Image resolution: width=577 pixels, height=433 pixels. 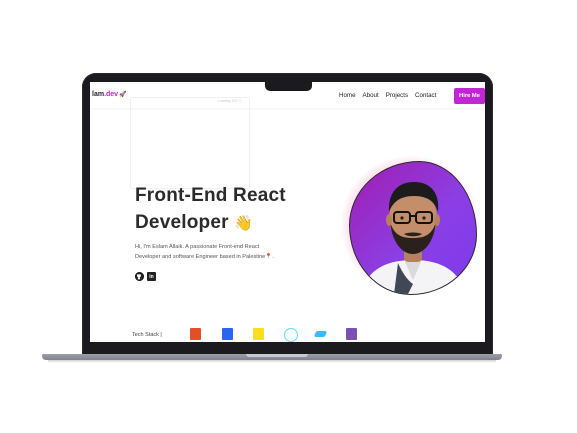 What do you see at coordinates (273, 257) in the screenshot?
I see `hero-desc-end: .` at bounding box center [273, 257].